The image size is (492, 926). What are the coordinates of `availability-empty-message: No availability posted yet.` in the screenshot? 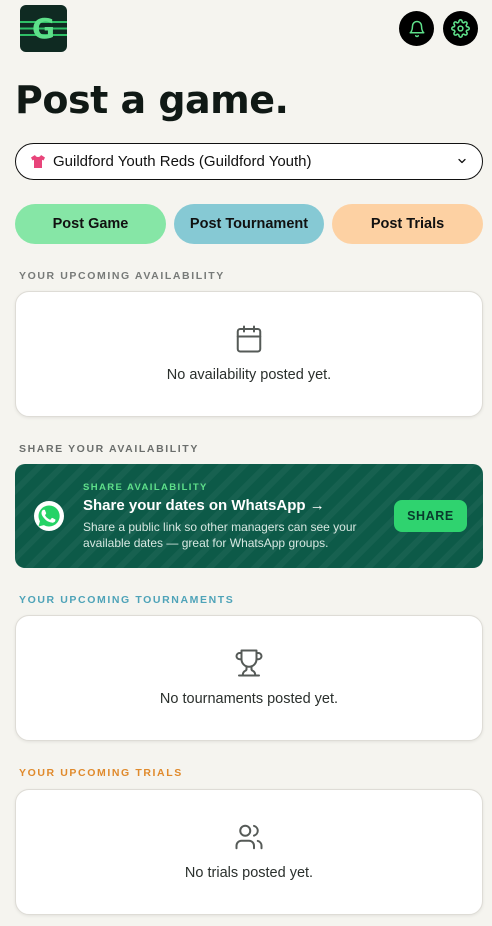 It's located at (249, 375).